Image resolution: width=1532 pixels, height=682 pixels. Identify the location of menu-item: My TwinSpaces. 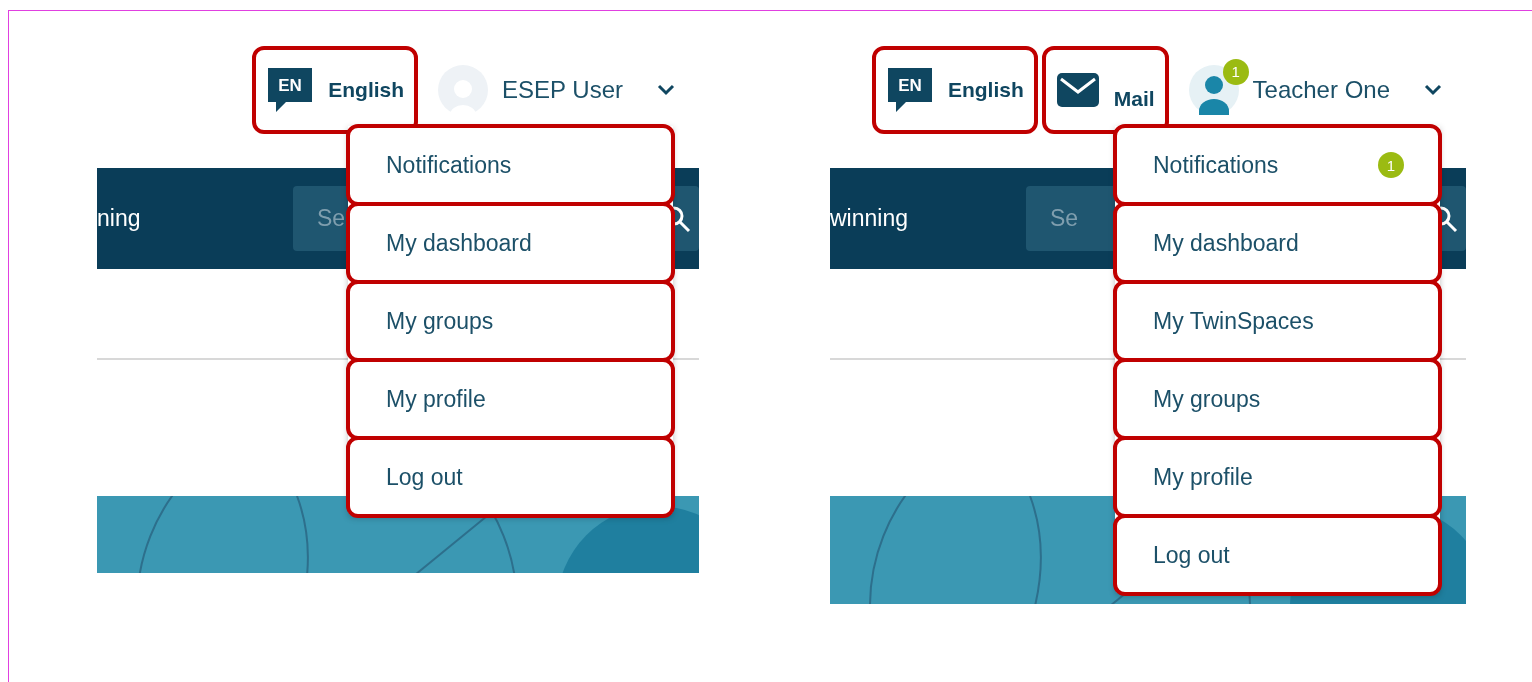
(1277, 321).